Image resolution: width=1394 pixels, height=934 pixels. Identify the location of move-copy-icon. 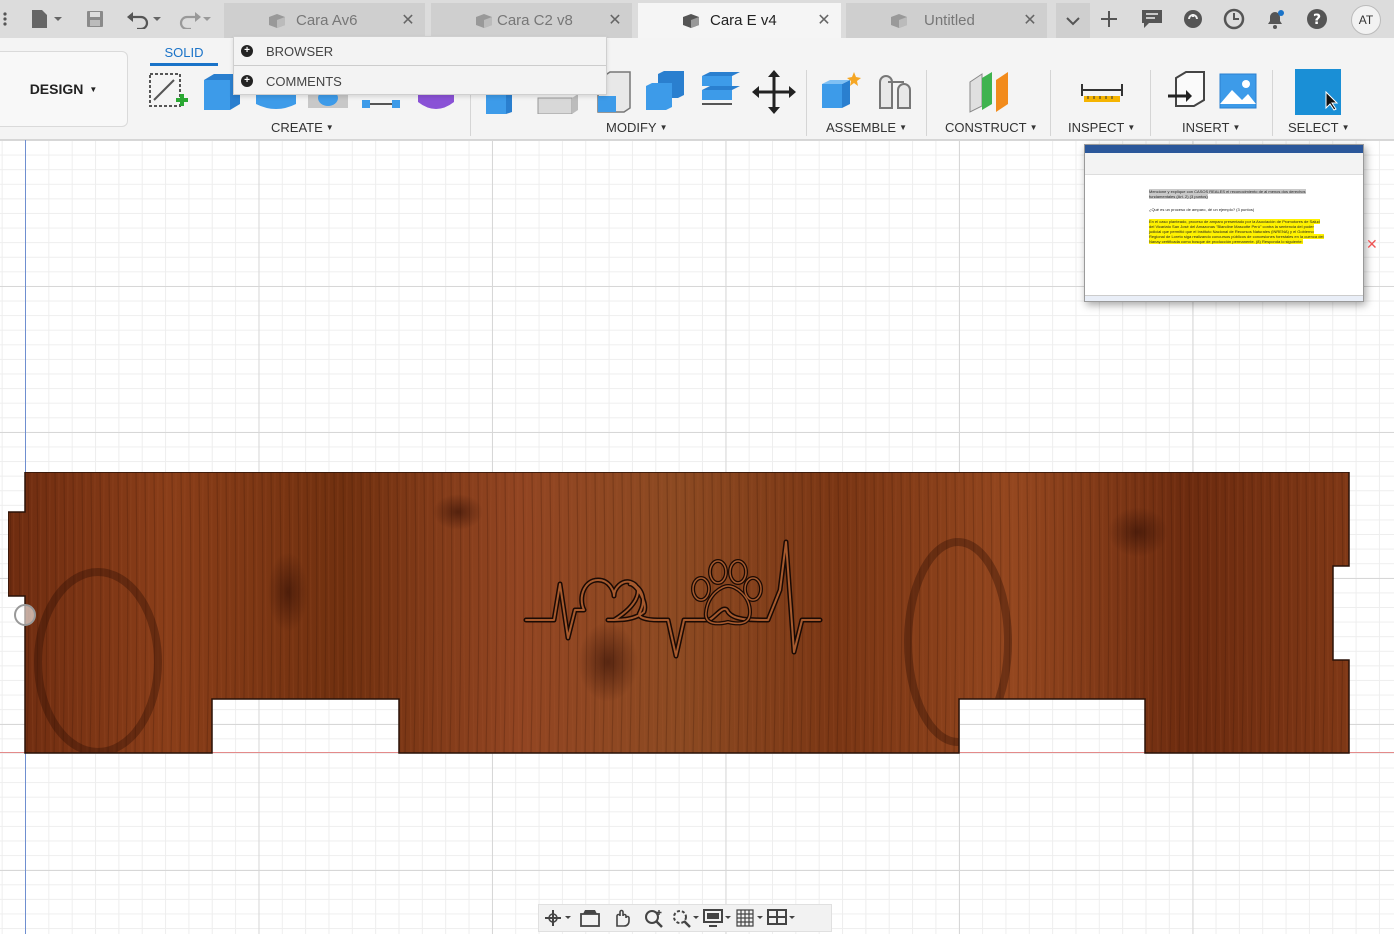
(774, 92).